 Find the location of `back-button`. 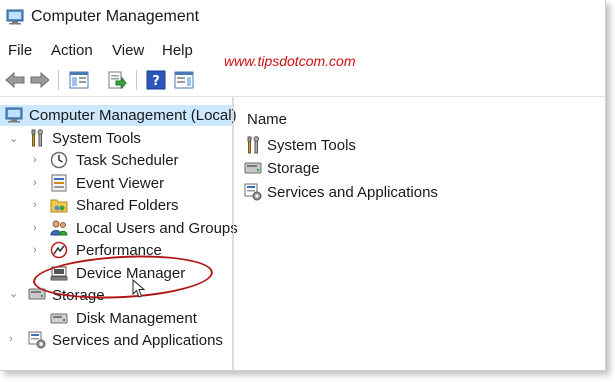

back-button is located at coordinates (15, 80).